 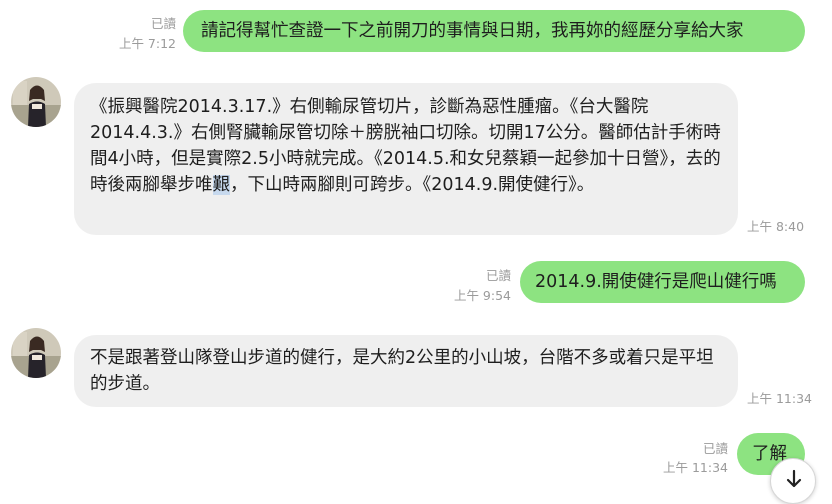 I want to click on message-3-bubble: 2014.9.開使健行是爬山健行嗎, so click(x=662, y=282).